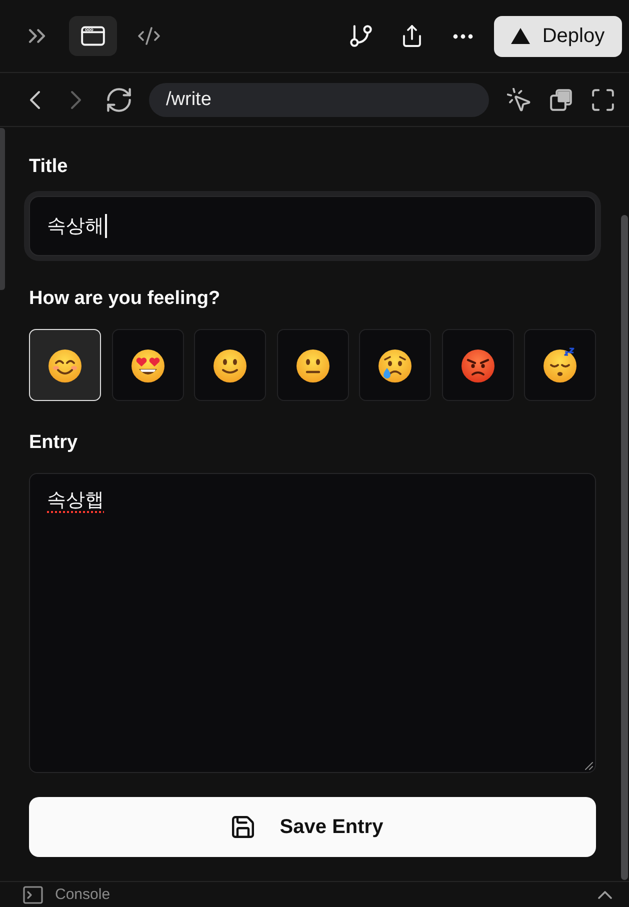 The image size is (629, 907). What do you see at coordinates (361, 36) in the screenshot?
I see `git-branch-icon` at bounding box center [361, 36].